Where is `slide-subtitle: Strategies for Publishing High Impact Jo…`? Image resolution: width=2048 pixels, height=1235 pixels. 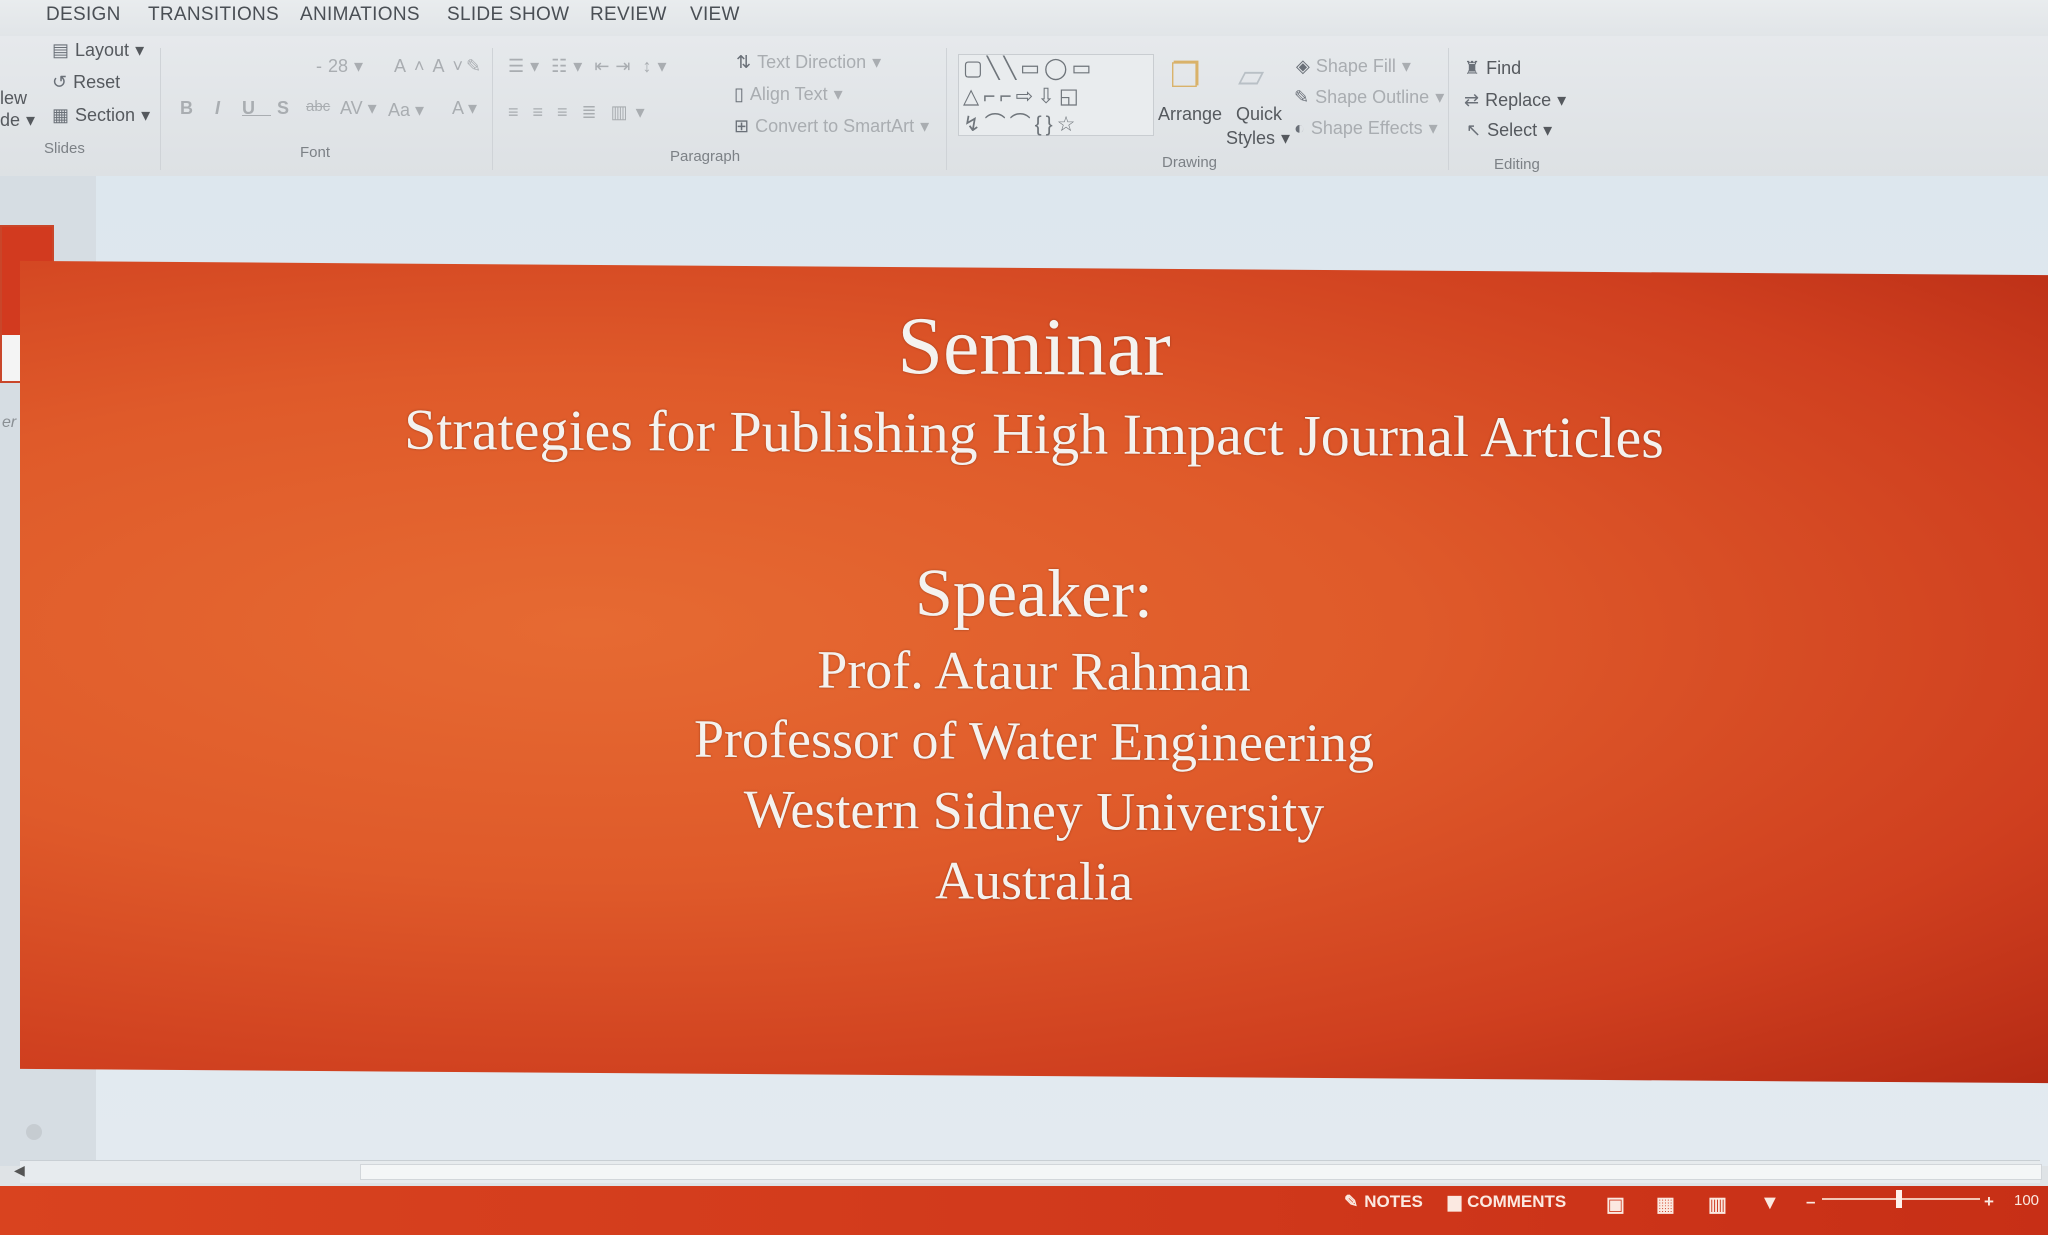 slide-subtitle: Strategies for Publishing High Impact Jo… is located at coordinates (1034, 433).